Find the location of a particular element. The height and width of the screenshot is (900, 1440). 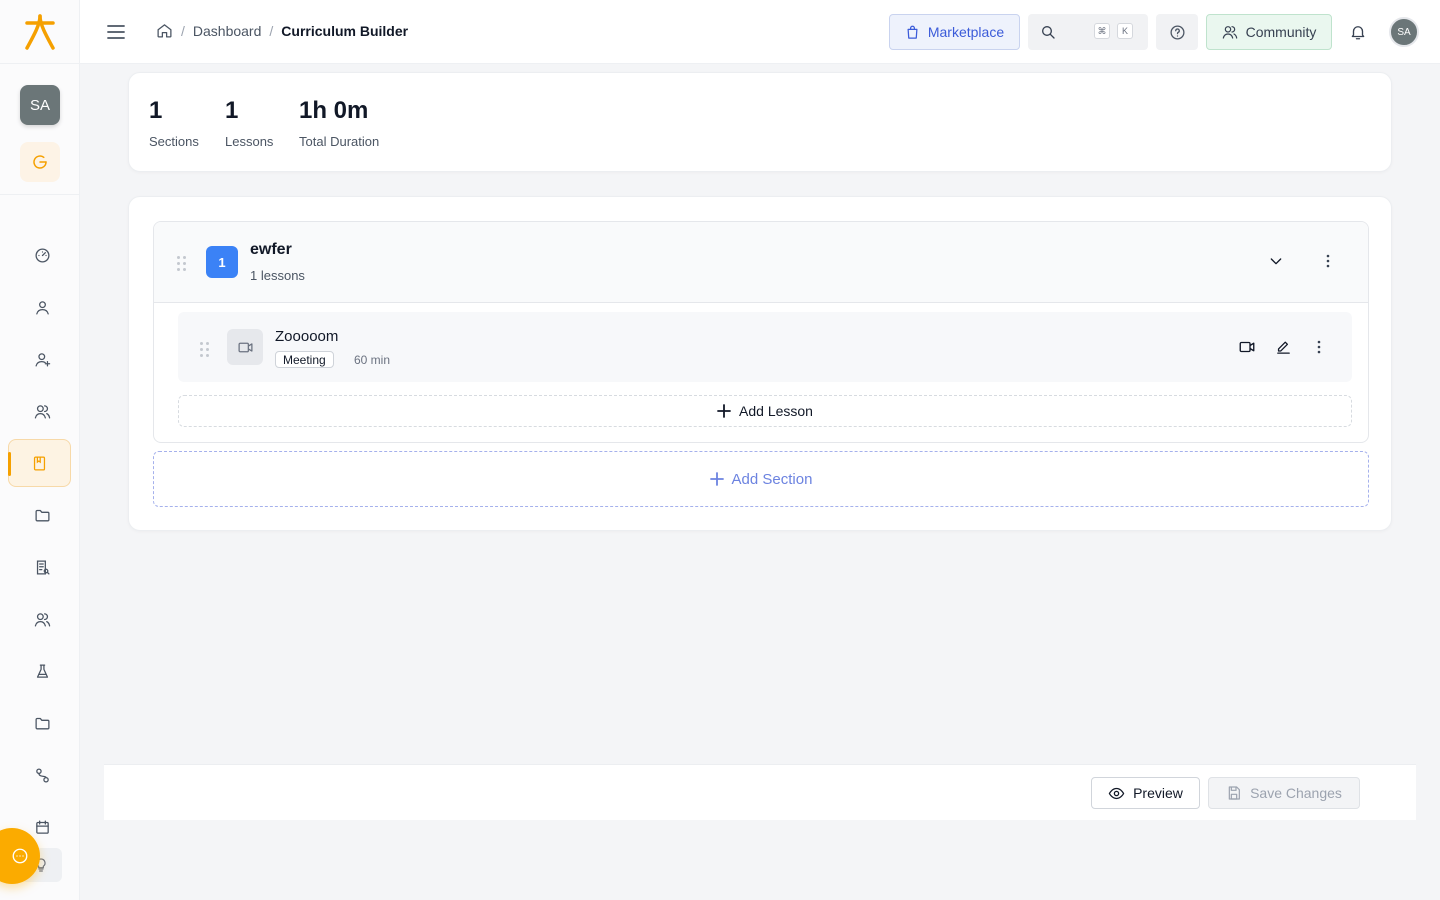

help-button is located at coordinates (1177, 32).